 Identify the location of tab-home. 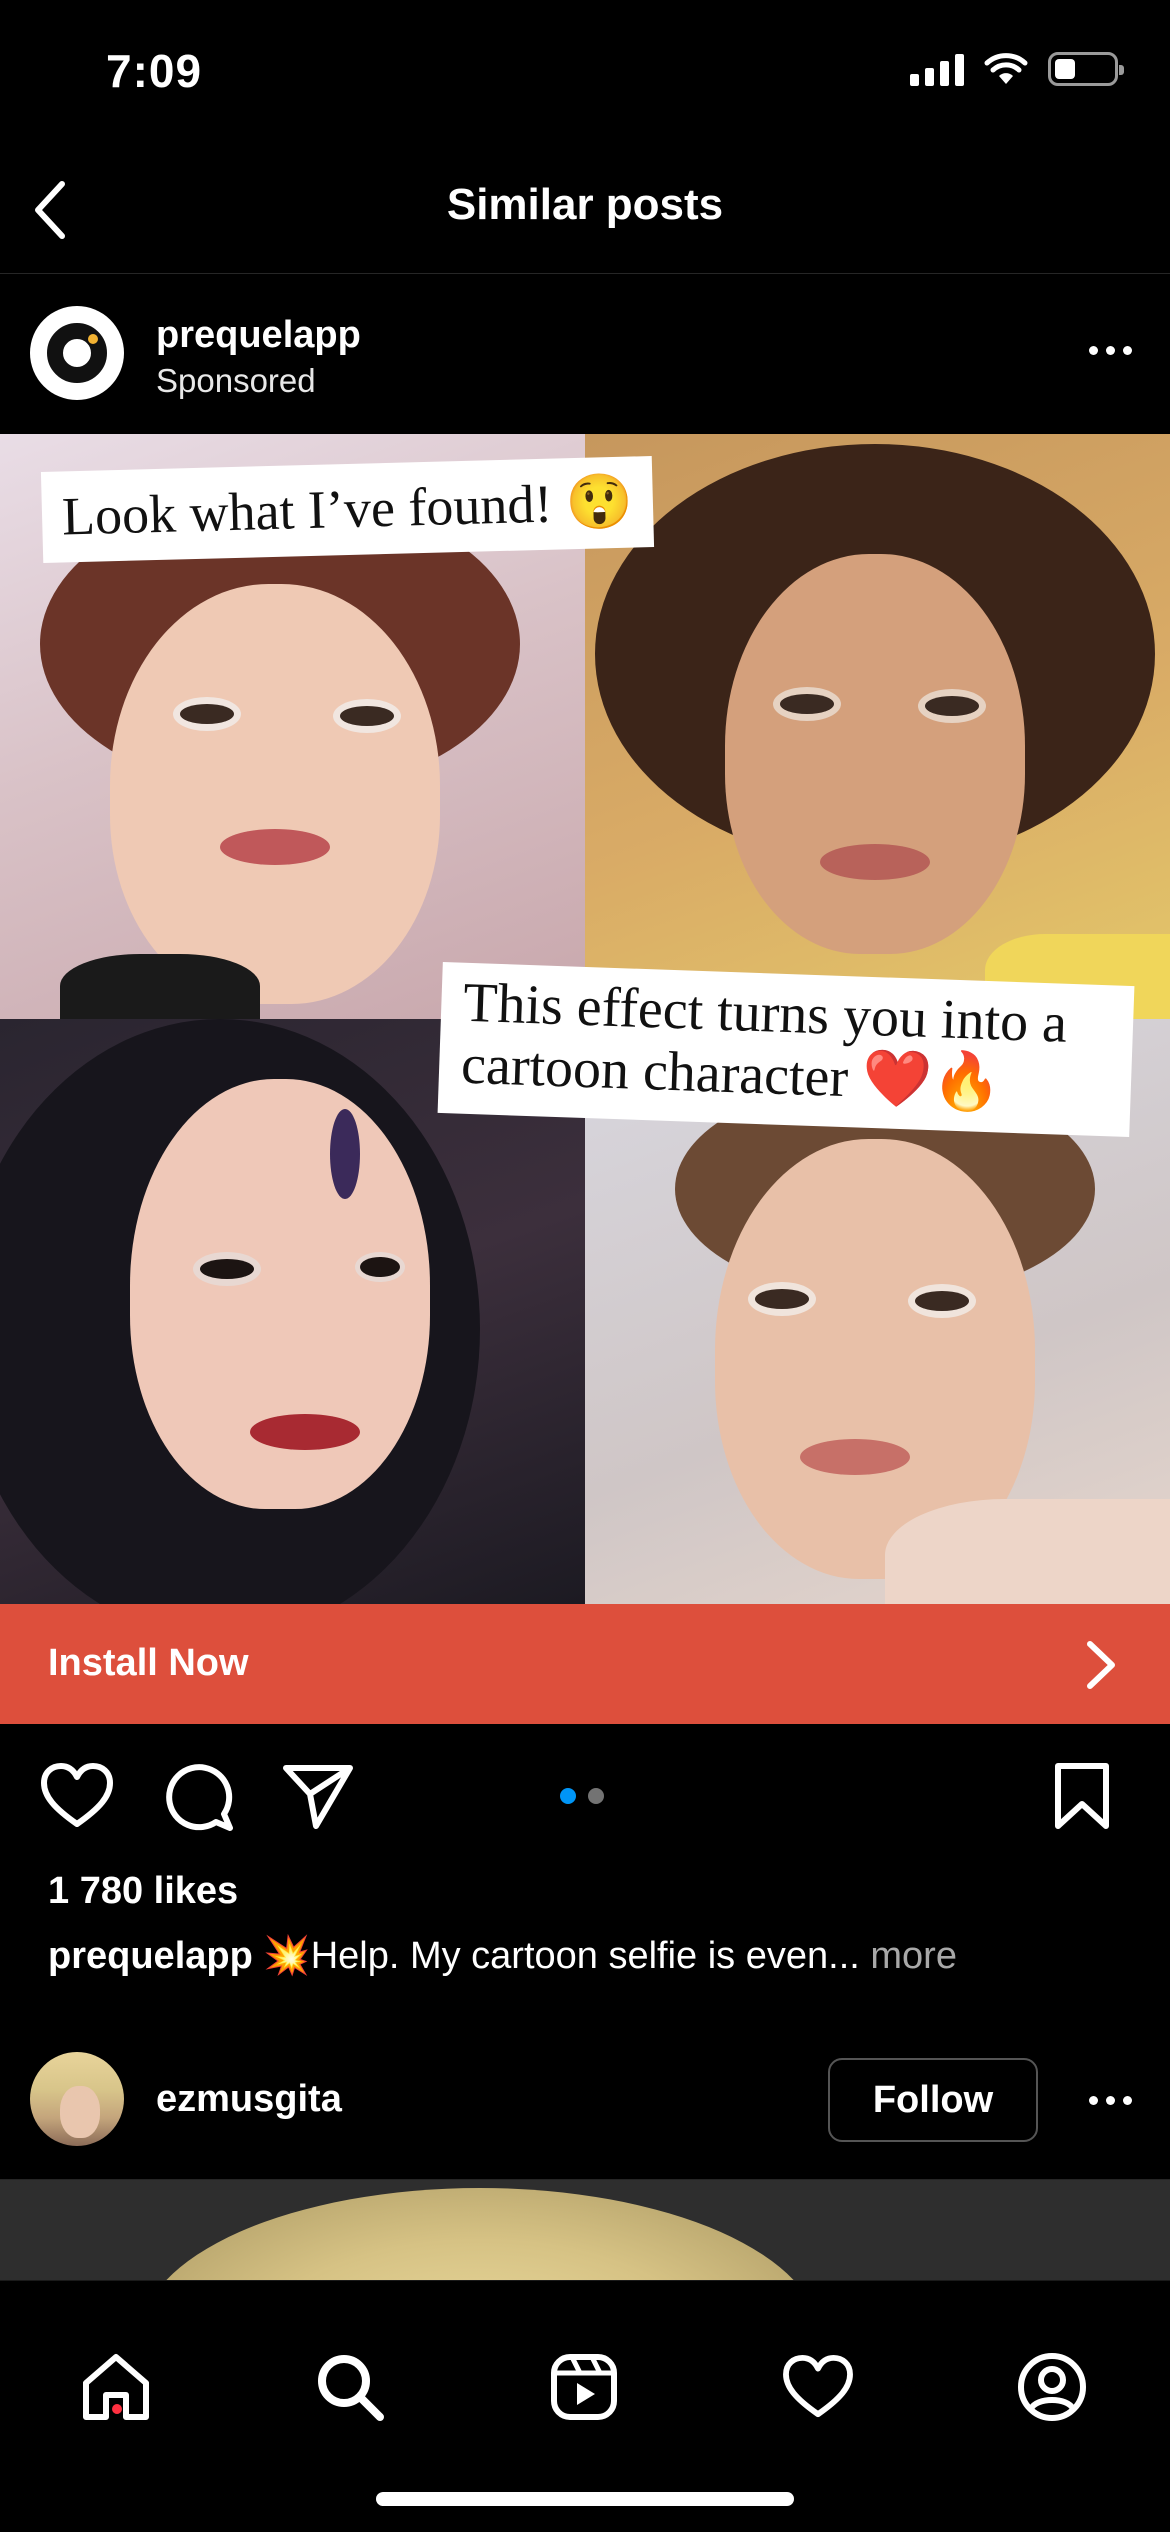
(116, 2387).